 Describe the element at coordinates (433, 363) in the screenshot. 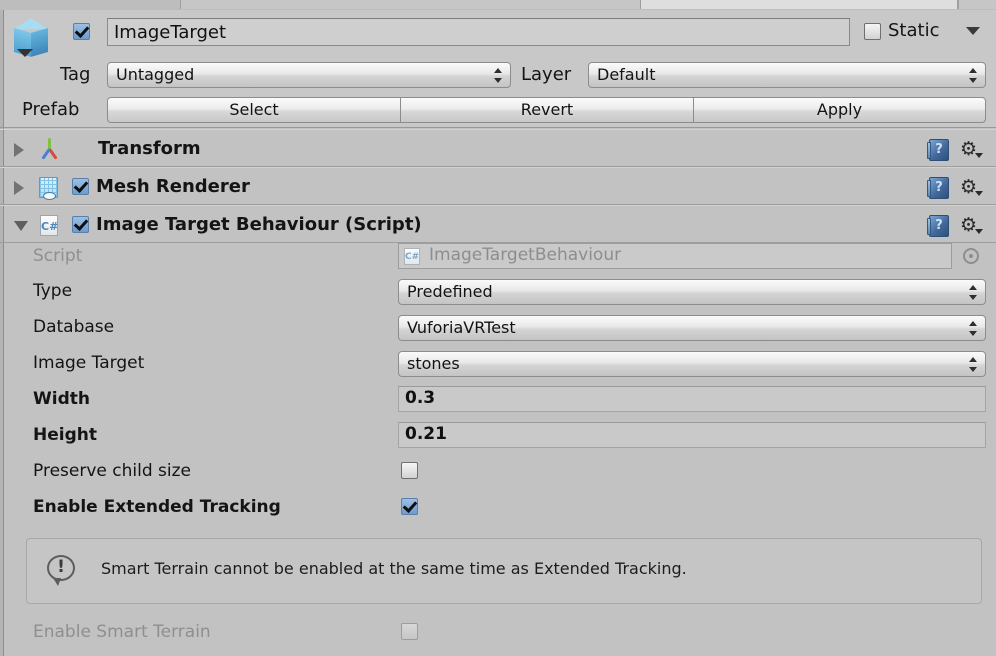

I see `image-target-value: stones` at that location.